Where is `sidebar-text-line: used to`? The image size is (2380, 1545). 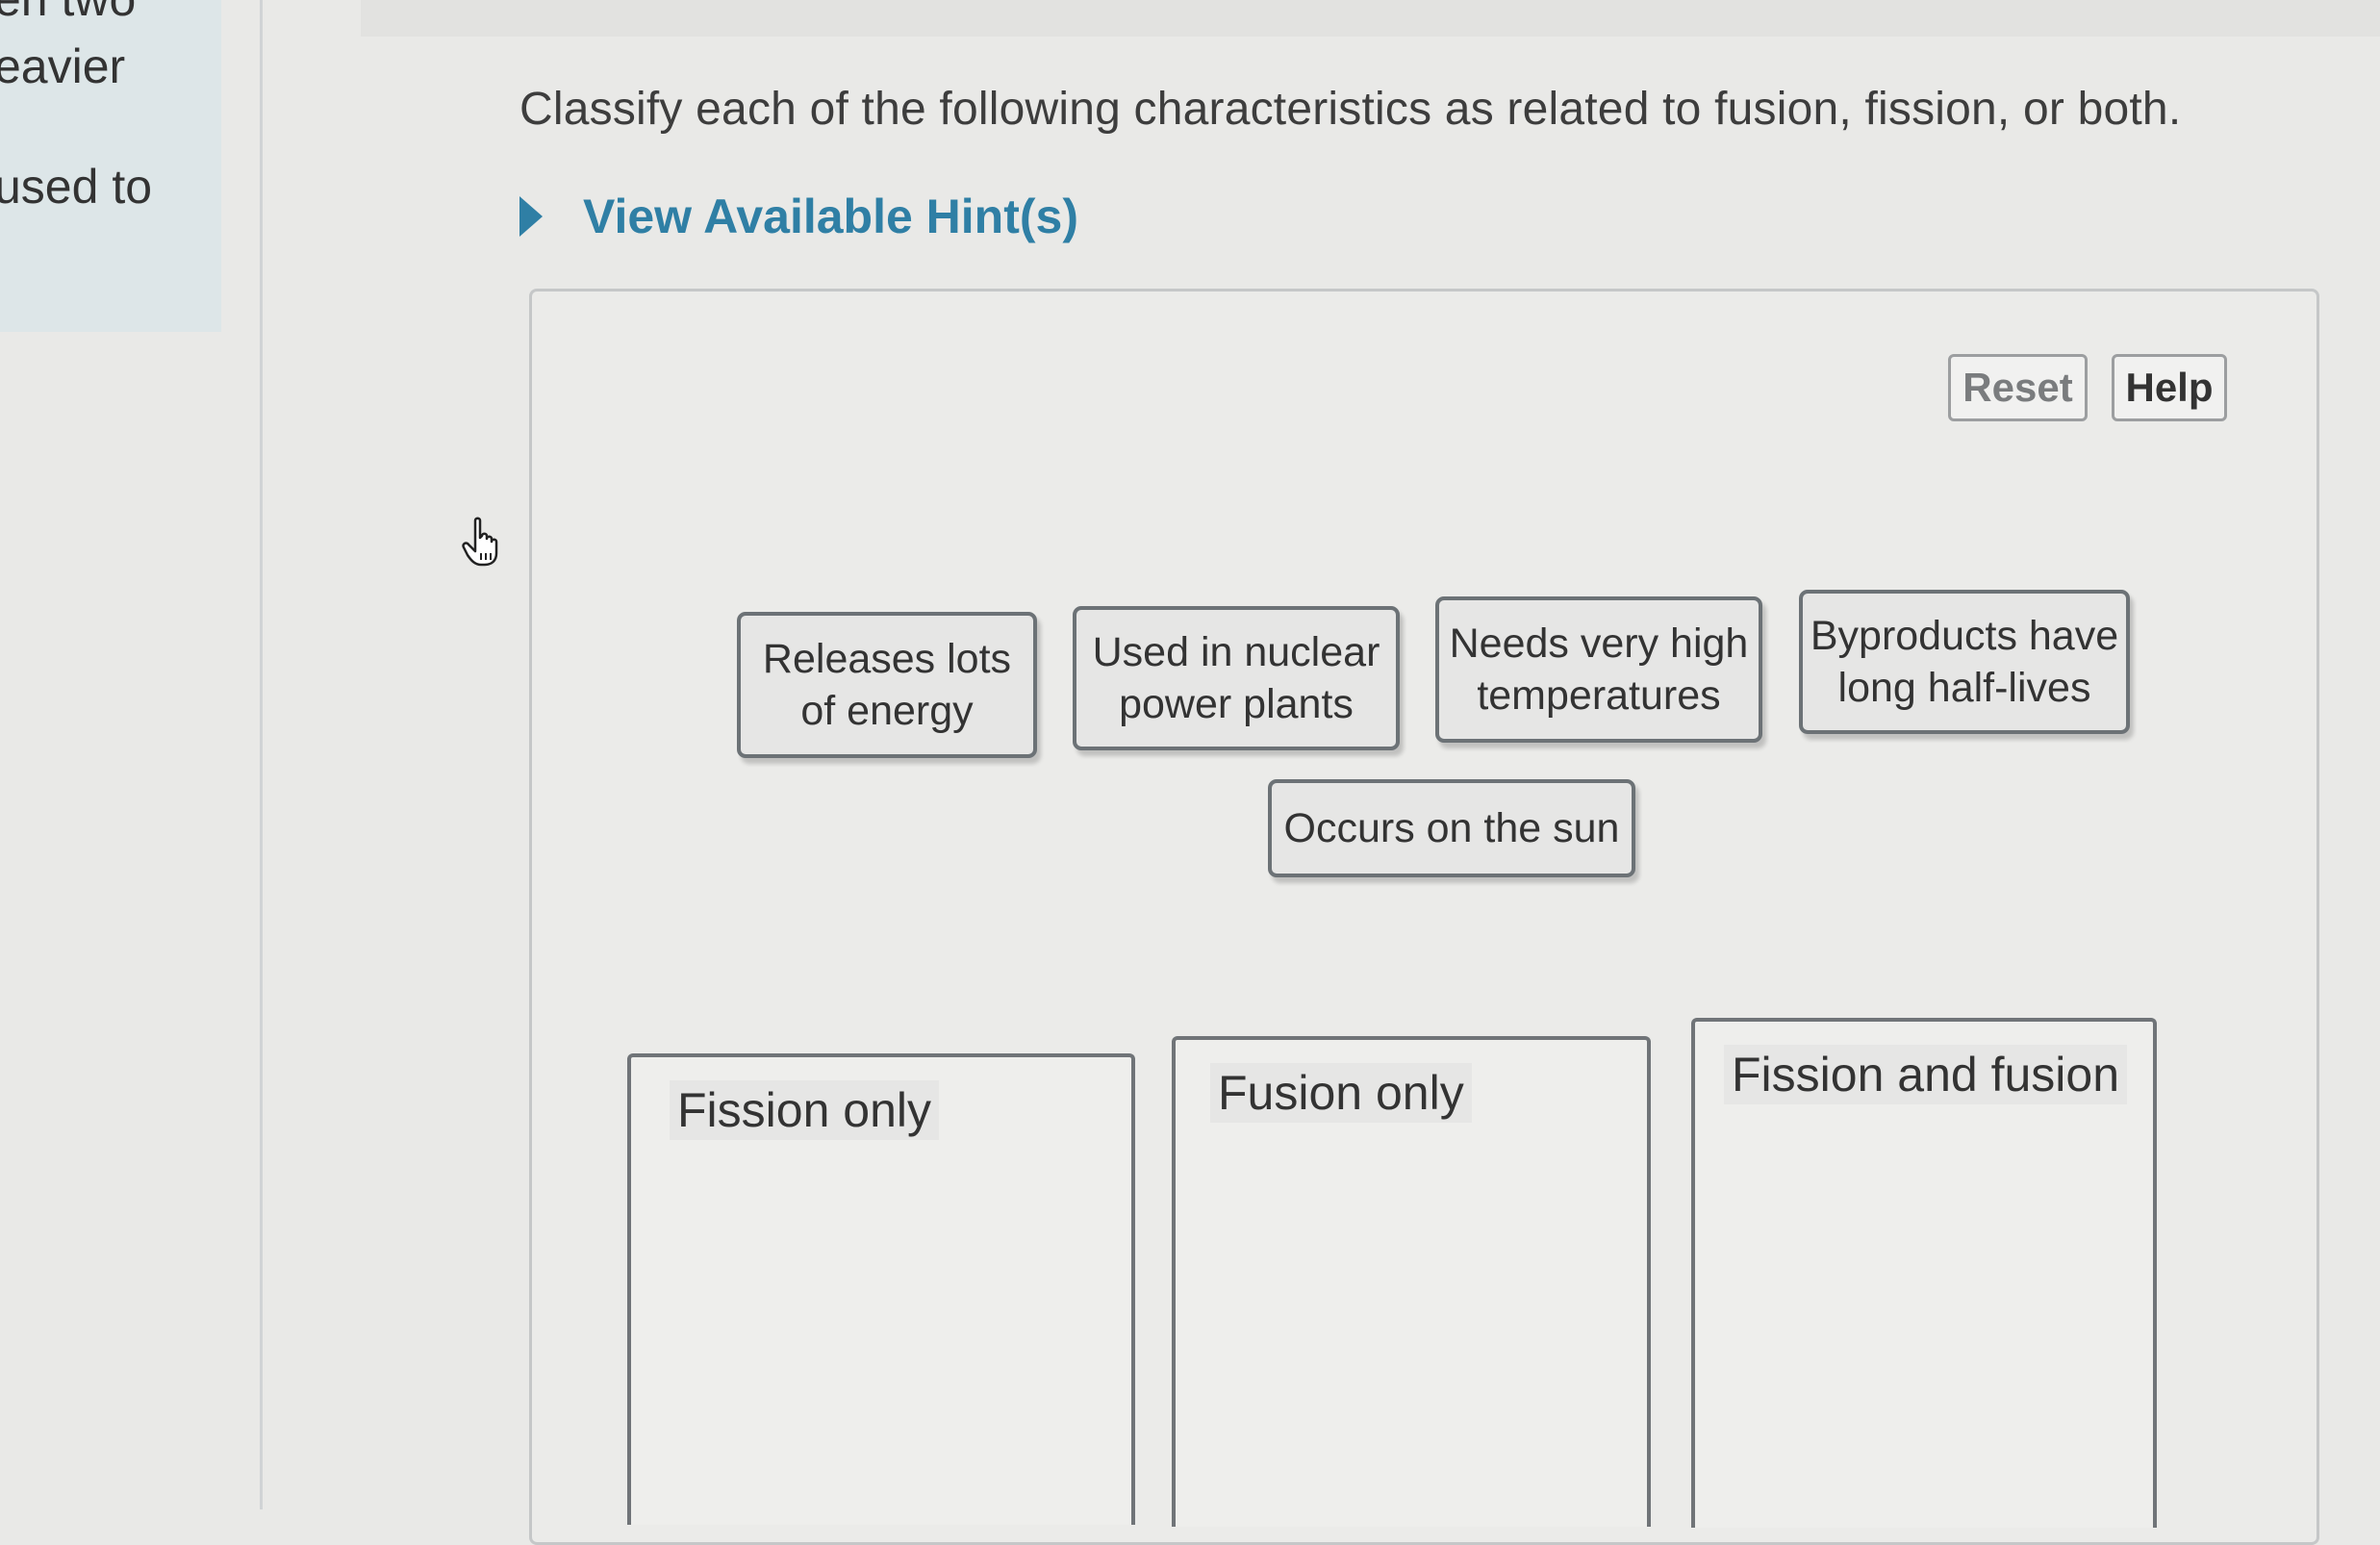
sidebar-text-line: used to is located at coordinates (76, 187).